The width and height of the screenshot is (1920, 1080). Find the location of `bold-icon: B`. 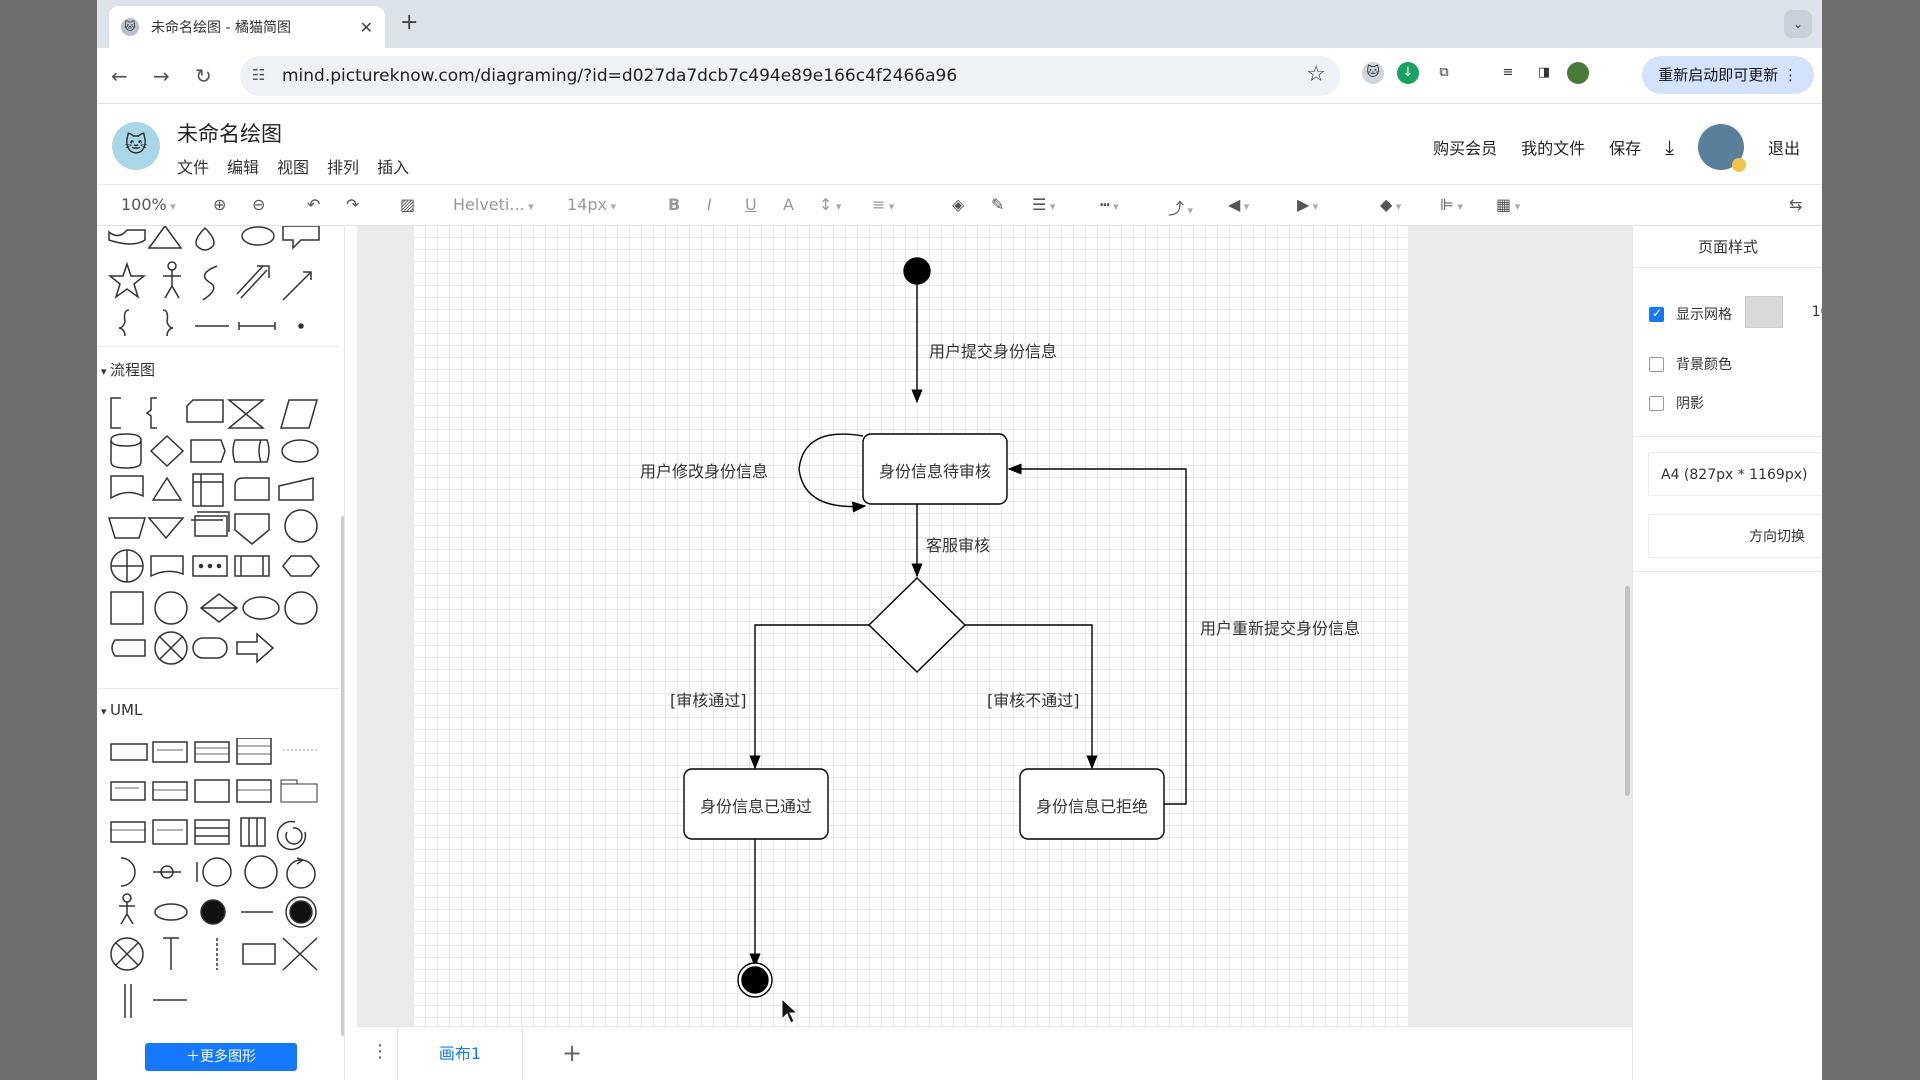

bold-icon: B is located at coordinates (674, 204).